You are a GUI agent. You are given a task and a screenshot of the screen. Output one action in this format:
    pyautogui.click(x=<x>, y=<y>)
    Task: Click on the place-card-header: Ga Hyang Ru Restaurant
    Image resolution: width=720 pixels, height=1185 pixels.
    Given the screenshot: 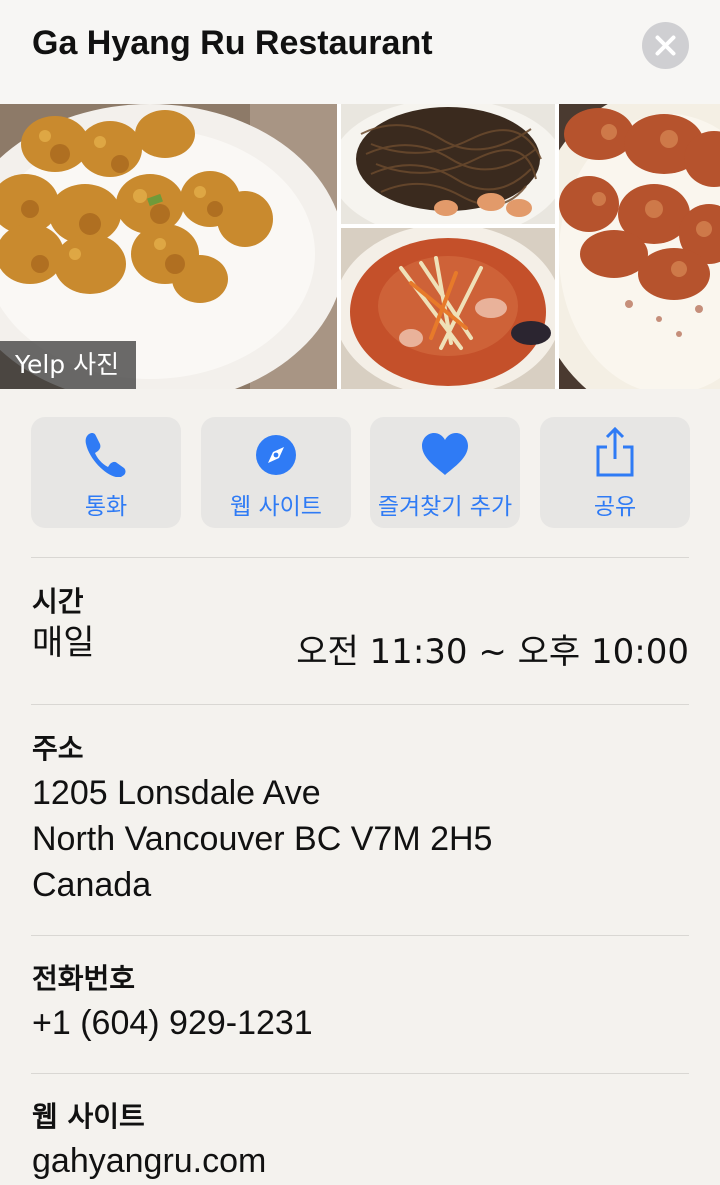 What is the action you would take?
    pyautogui.click(x=360, y=52)
    